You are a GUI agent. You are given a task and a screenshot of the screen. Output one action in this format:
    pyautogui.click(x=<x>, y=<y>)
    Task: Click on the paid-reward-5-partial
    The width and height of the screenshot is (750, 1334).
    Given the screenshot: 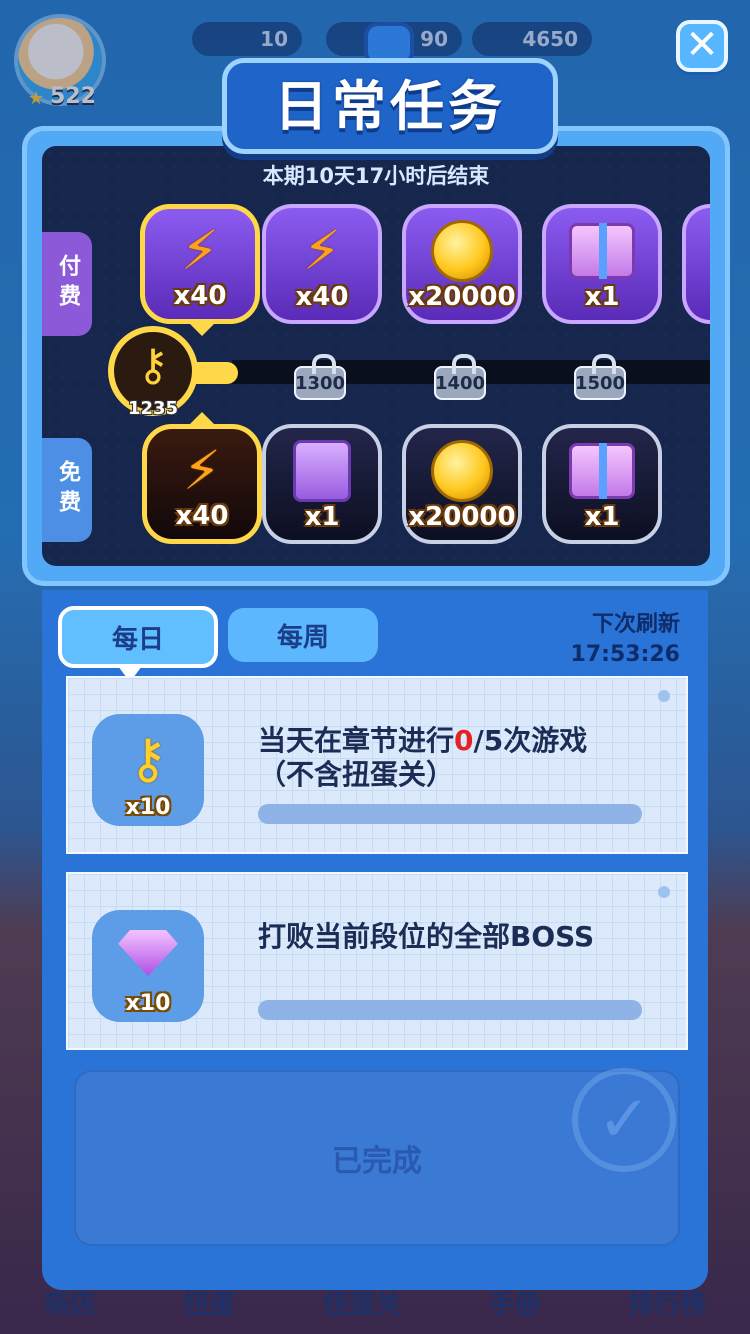 What is the action you would take?
    pyautogui.click(x=696, y=264)
    